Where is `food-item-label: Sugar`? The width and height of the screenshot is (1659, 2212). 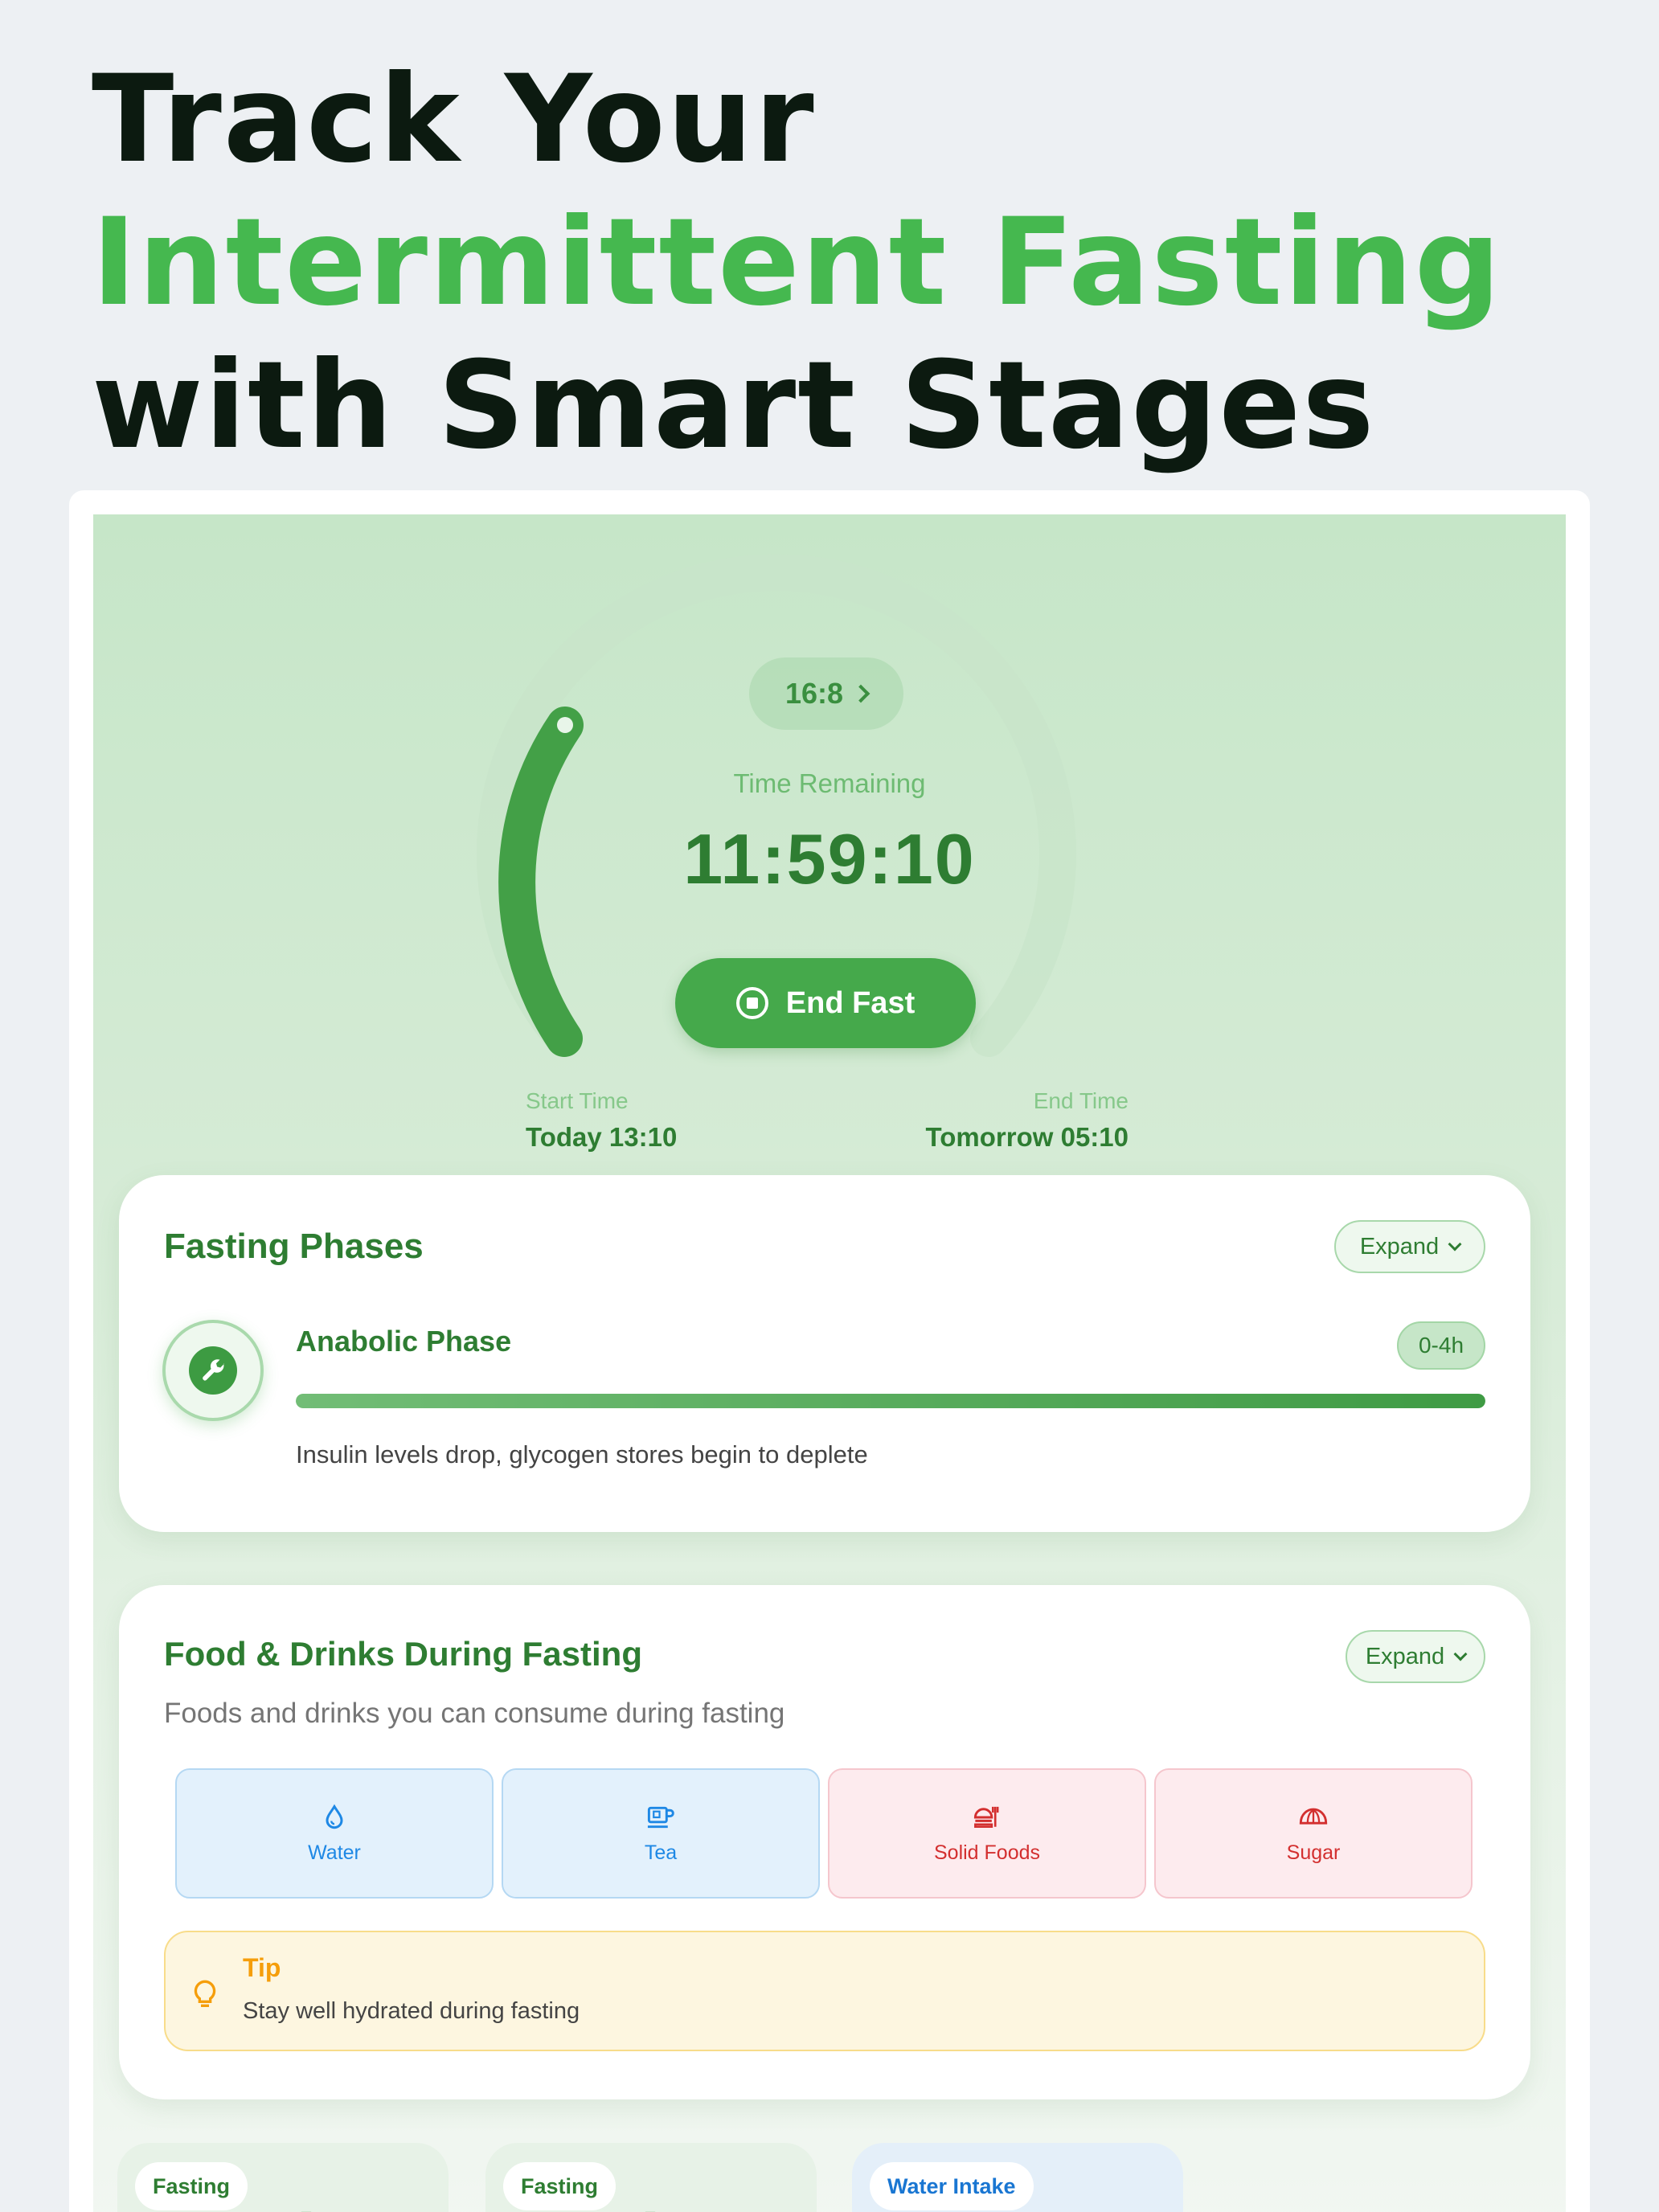 food-item-label: Sugar is located at coordinates (1313, 1852).